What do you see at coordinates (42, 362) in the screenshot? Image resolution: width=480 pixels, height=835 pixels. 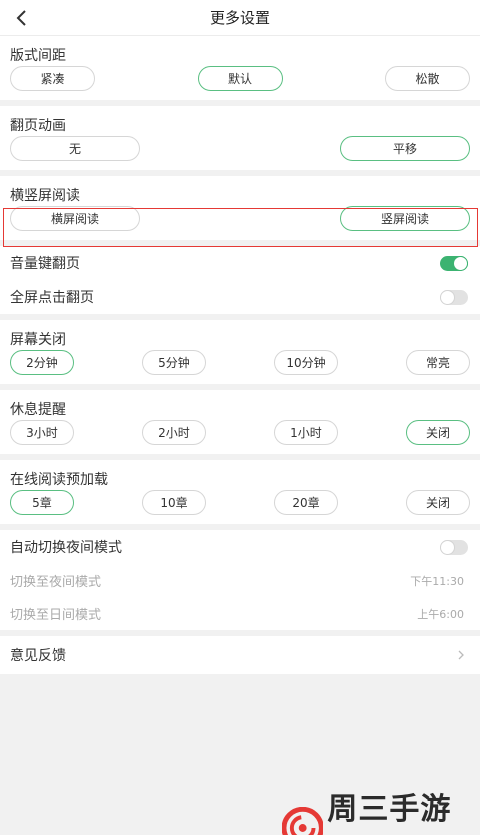 I see `screen-off-2min-button: 2分钟` at bounding box center [42, 362].